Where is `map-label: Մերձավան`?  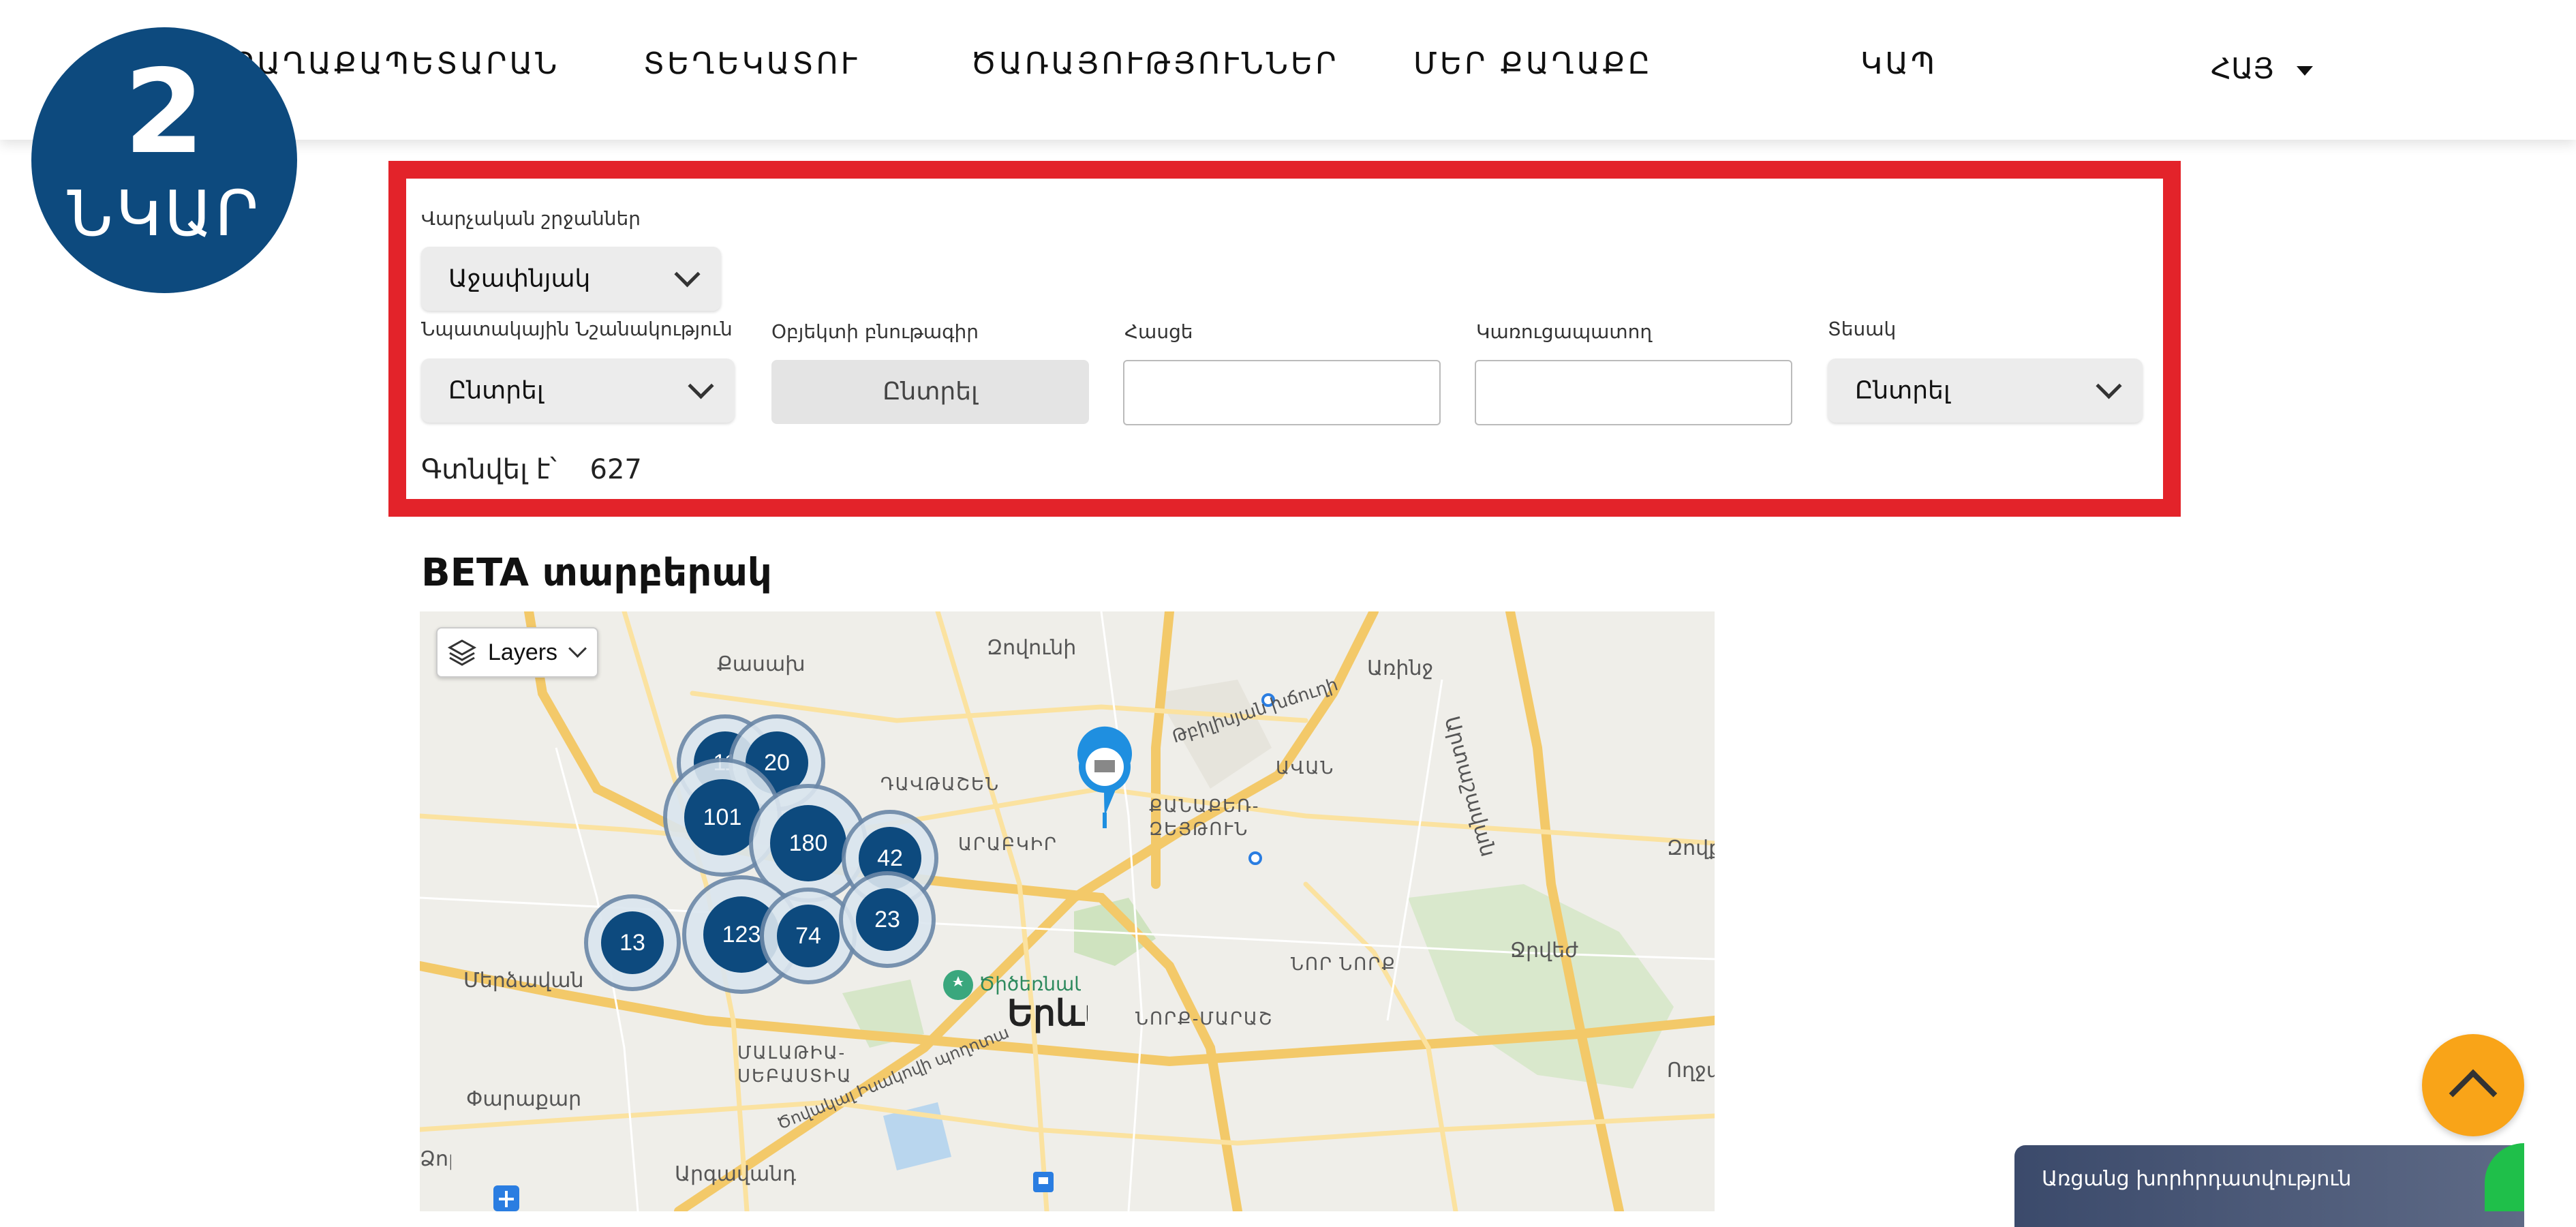
map-label: Մերձավան is located at coordinates (523, 981).